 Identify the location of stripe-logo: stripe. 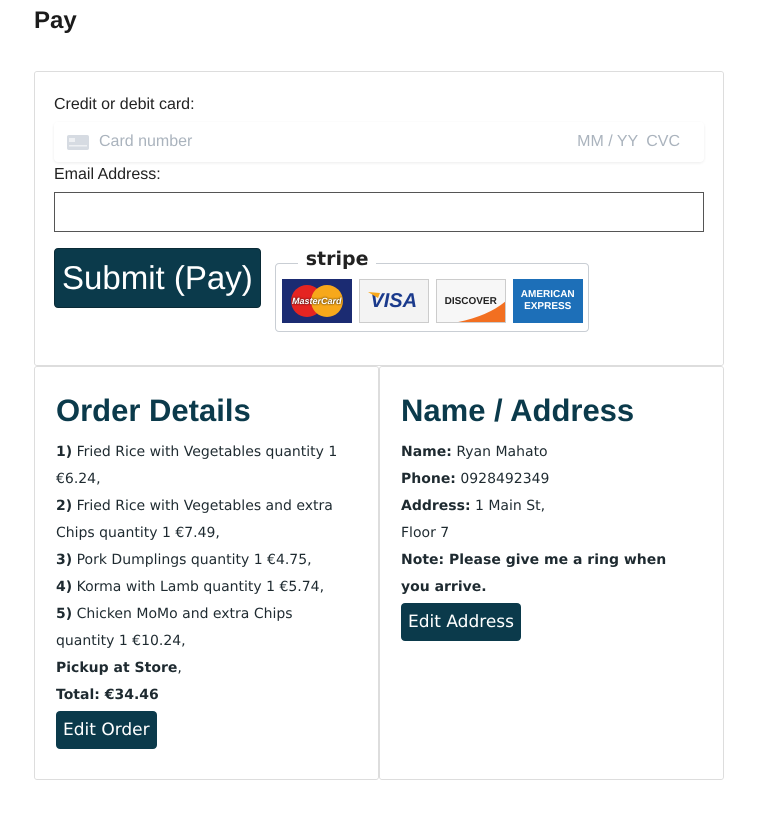
(337, 259).